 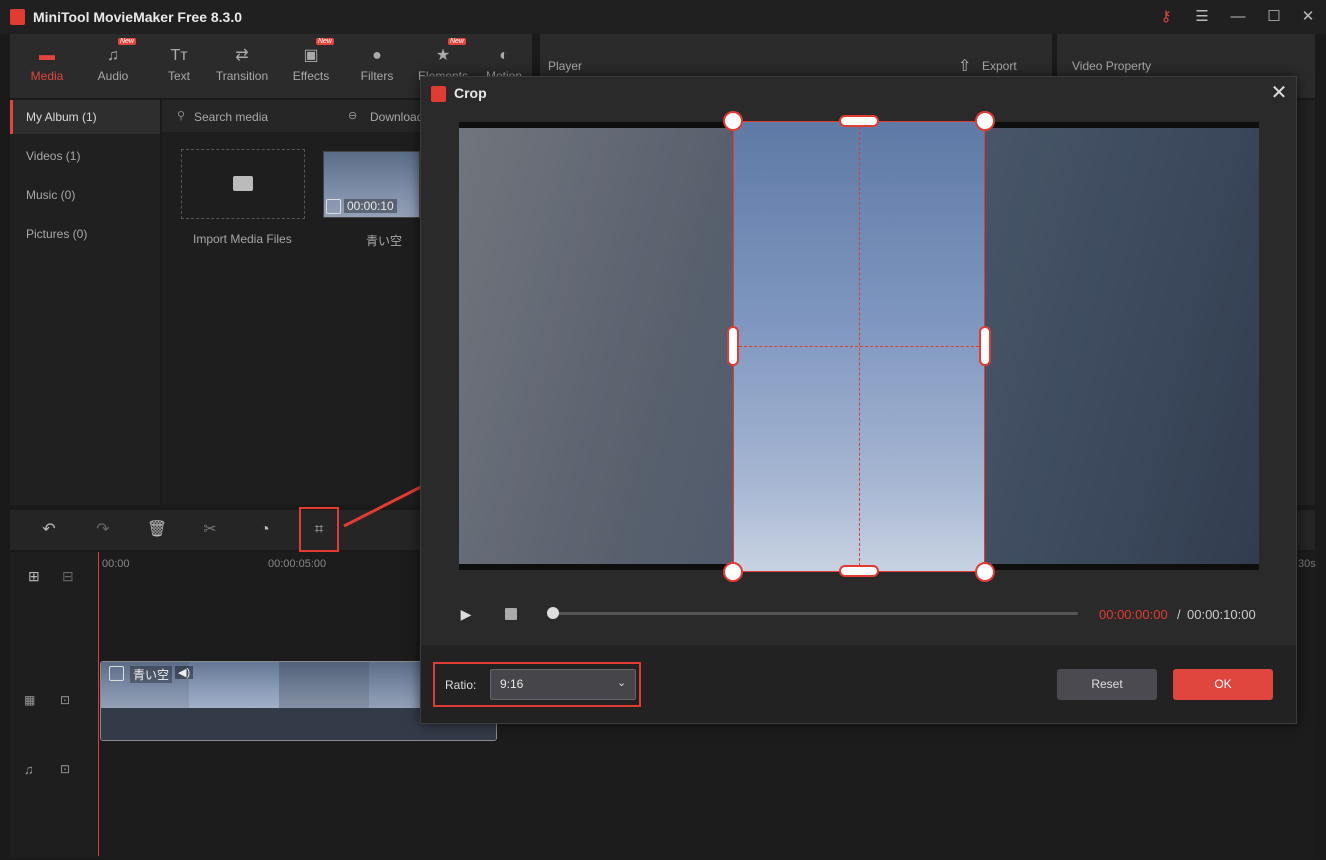 What do you see at coordinates (113, 55) in the screenshot?
I see `music-note-icon: ♫` at bounding box center [113, 55].